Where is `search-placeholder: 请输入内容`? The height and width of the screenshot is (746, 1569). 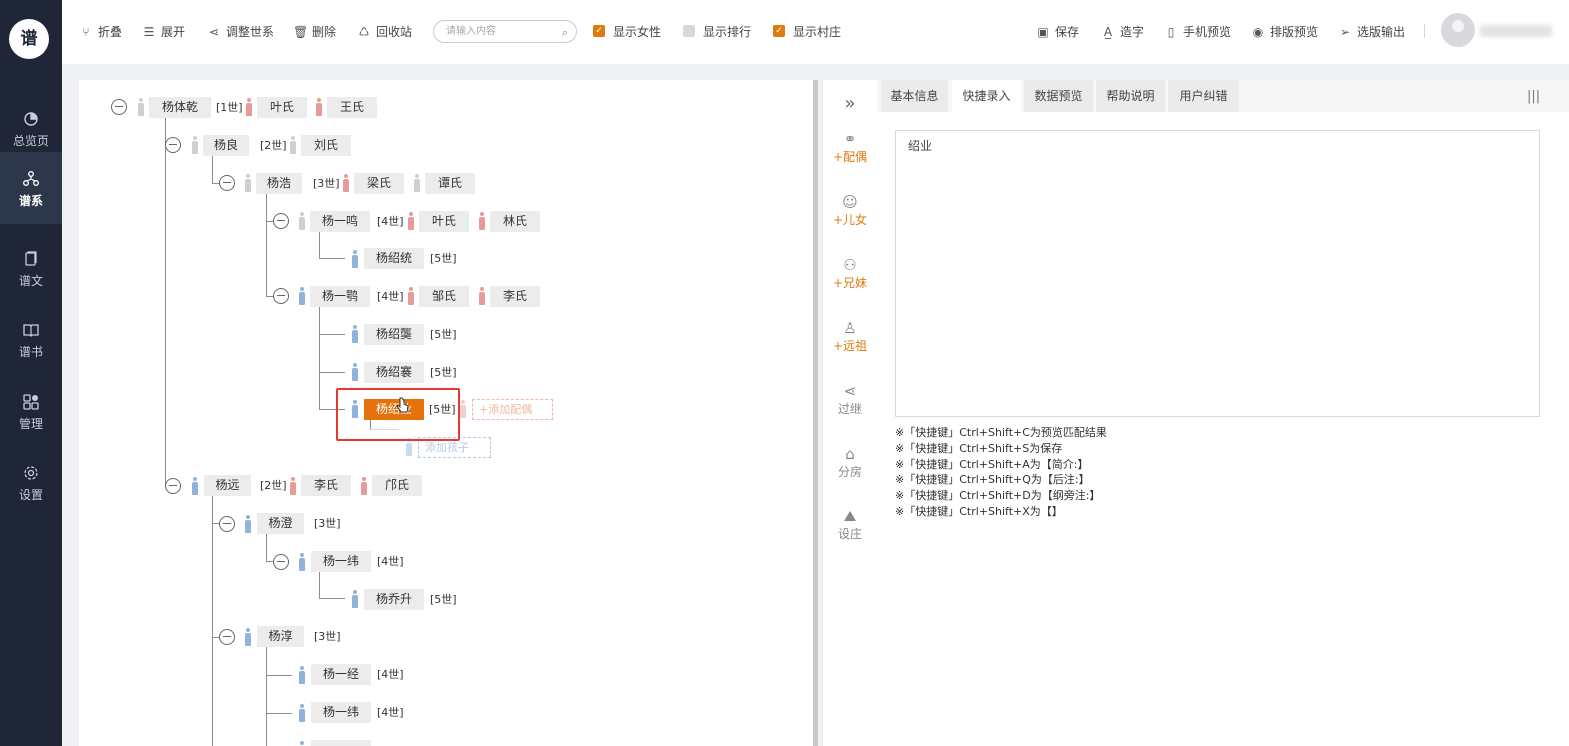 search-placeholder: 请输入内容 is located at coordinates (471, 31).